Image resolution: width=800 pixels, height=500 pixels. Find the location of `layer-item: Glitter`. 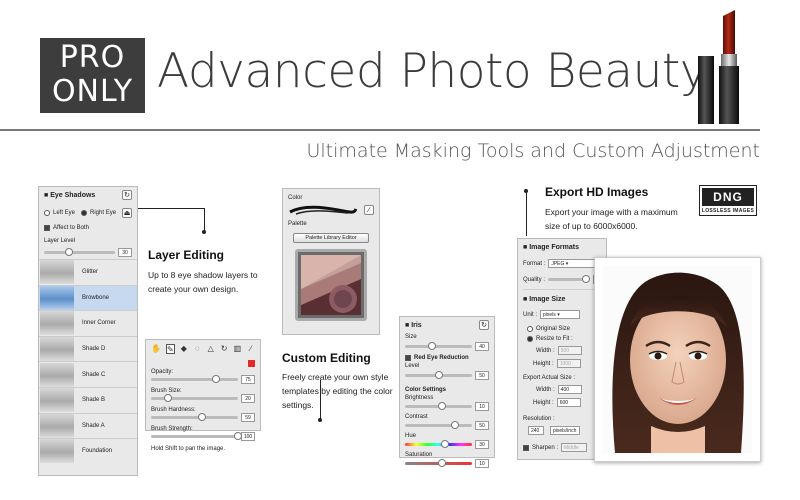

layer-item: Glitter is located at coordinates (88, 272).